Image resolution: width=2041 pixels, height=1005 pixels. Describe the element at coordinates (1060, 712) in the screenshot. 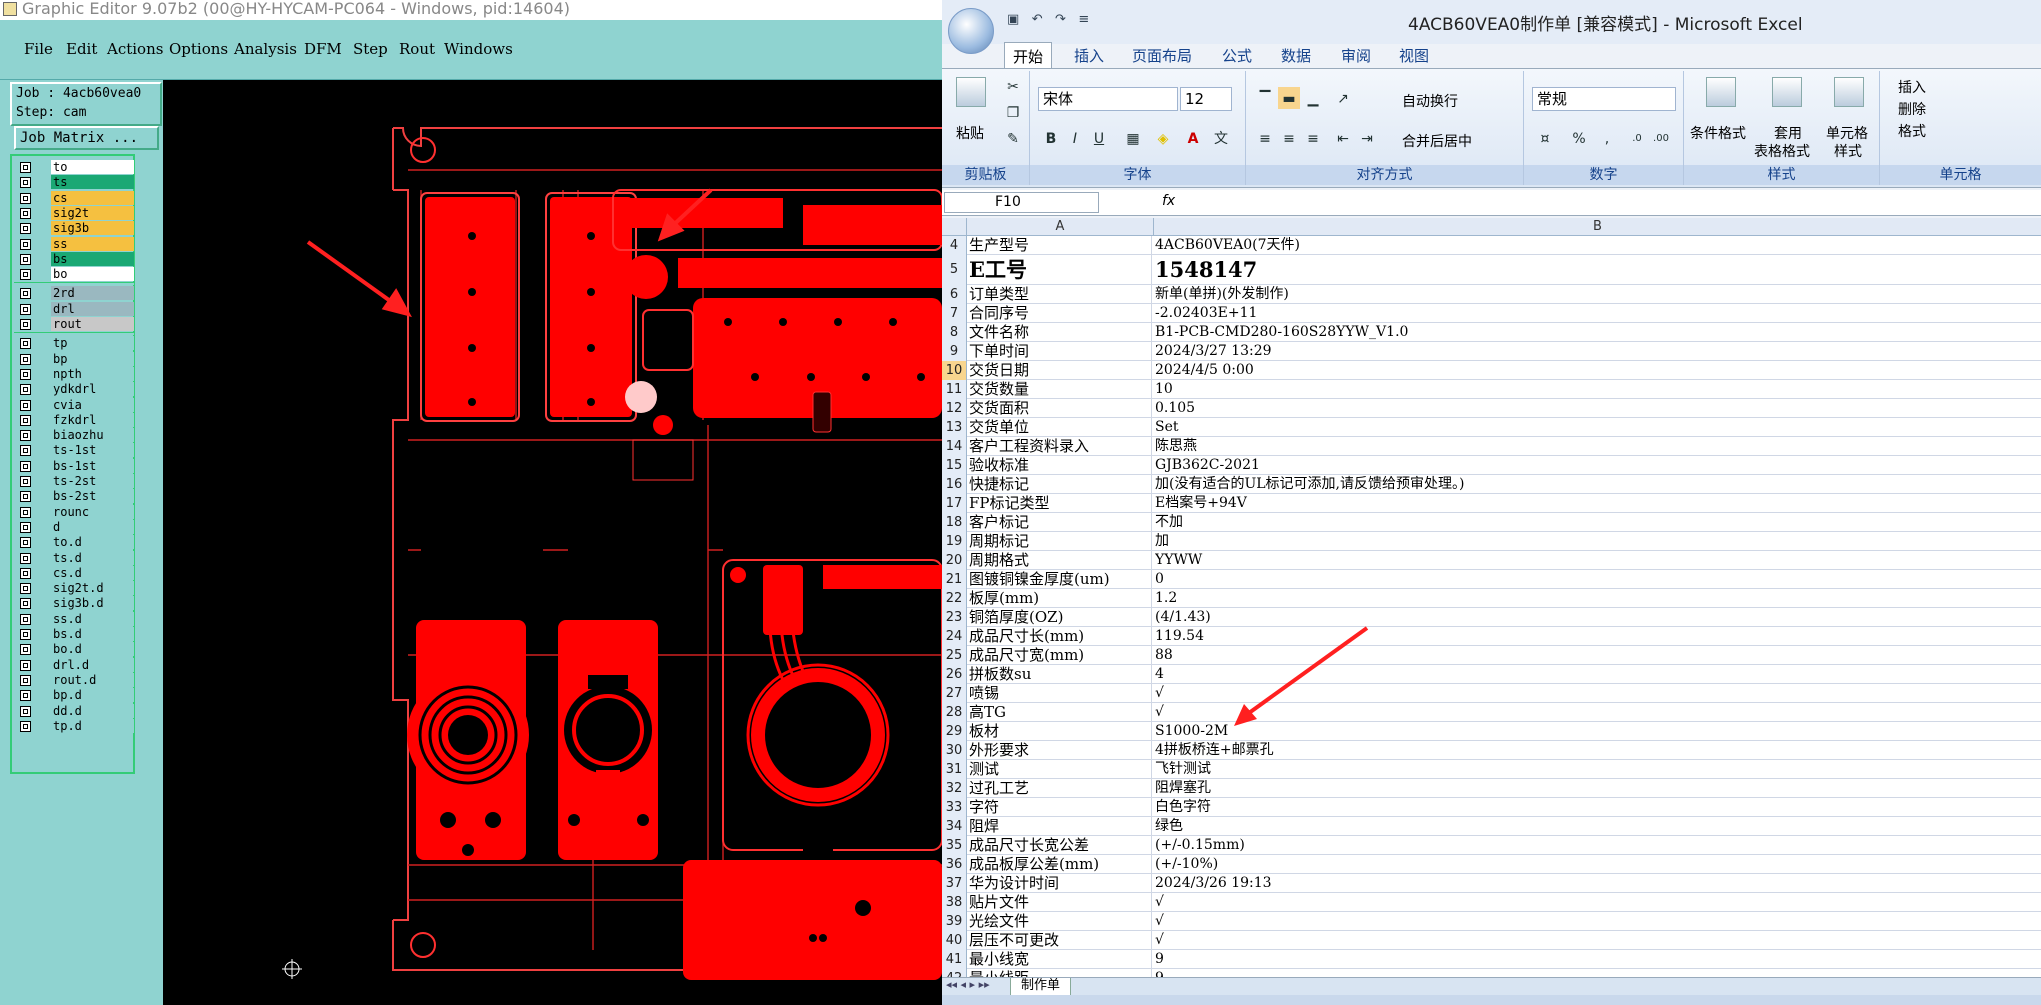

I see `cell-a: 高TG` at that location.